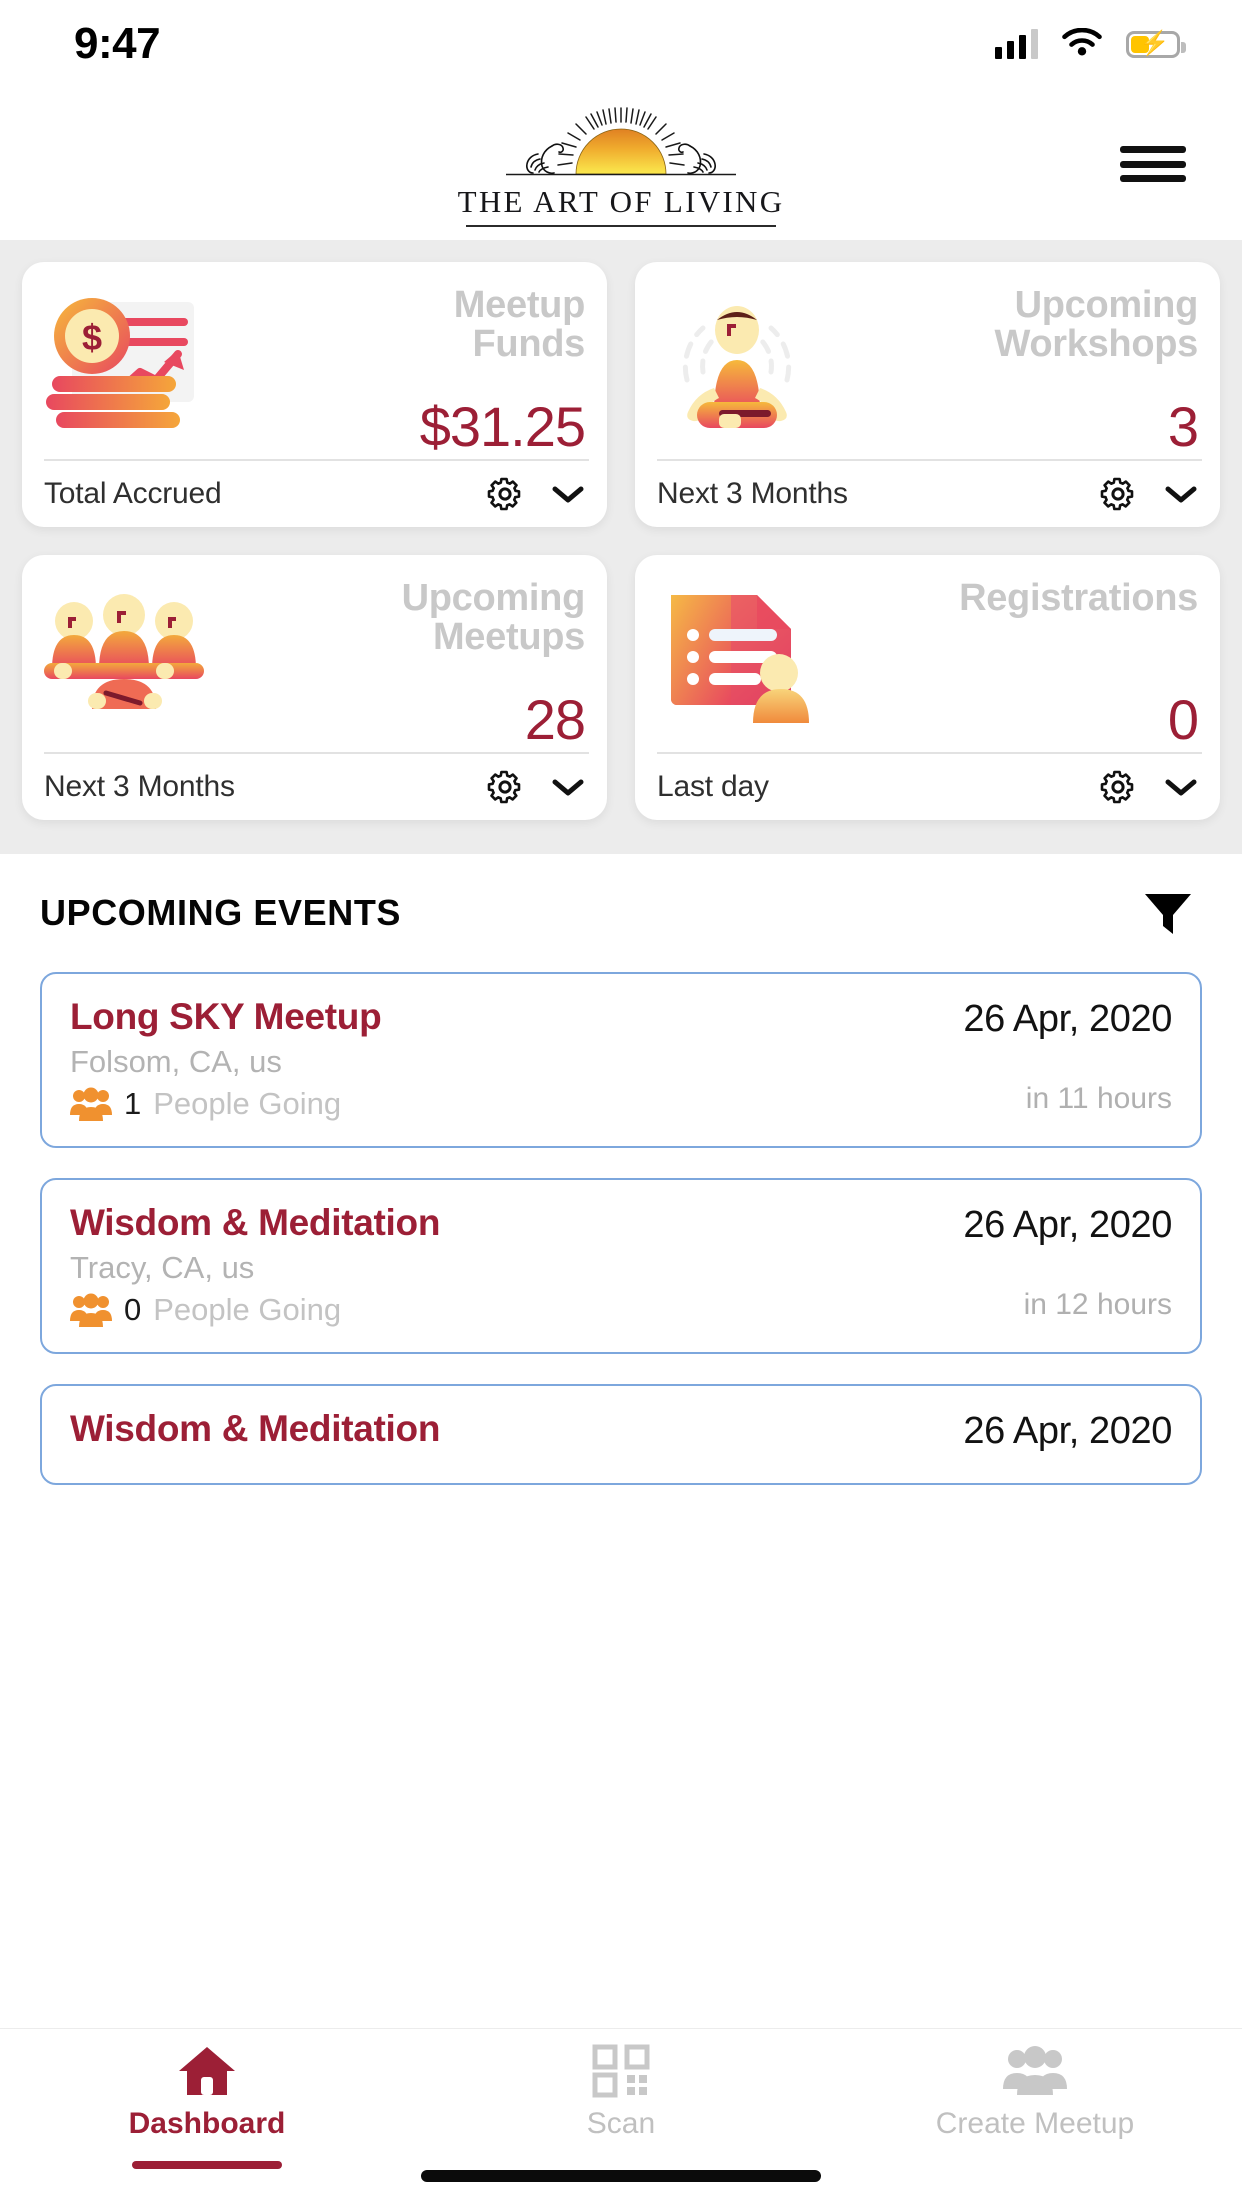 The image size is (1242, 2208). Describe the element at coordinates (502, 426) in the screenshot. I see `card-value: $31.25` at that location.